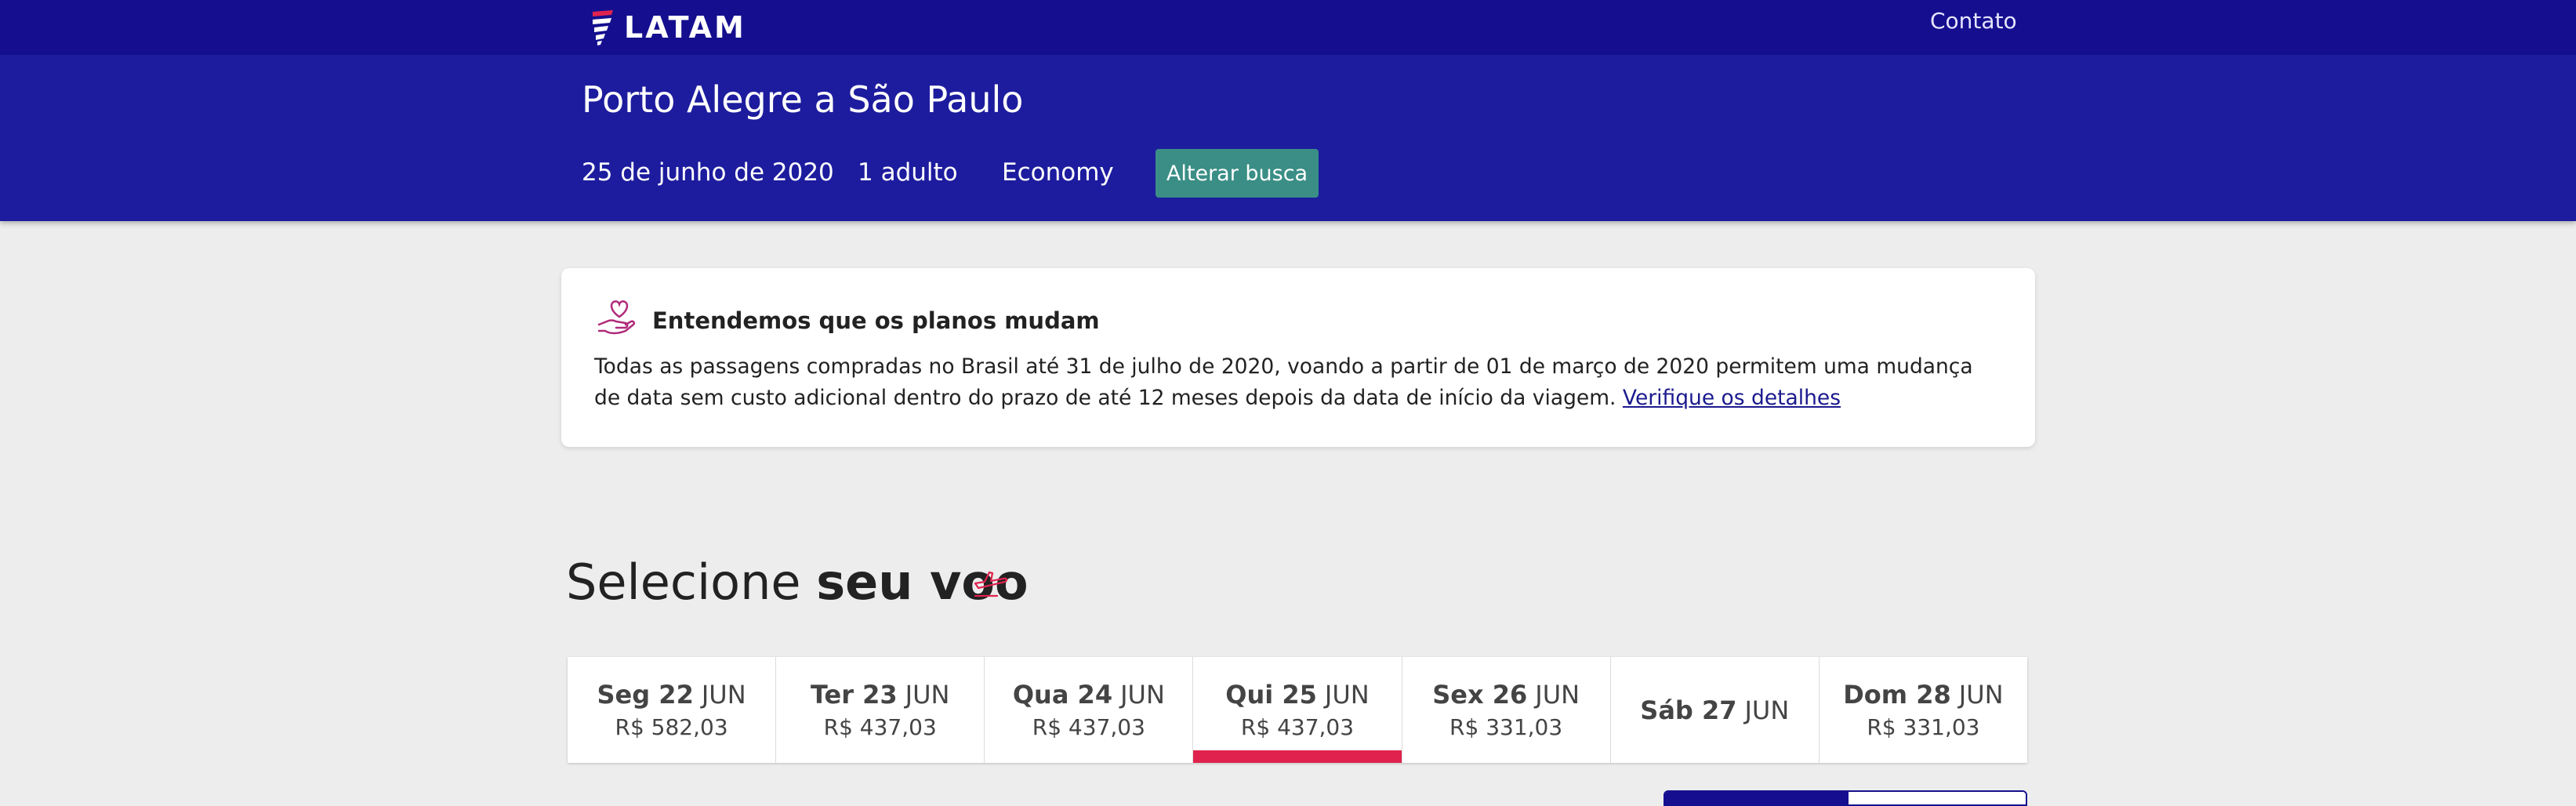 The height and width of the screenshot is (806, 2576). Describe the element at coordinates (616, 319) in the screenshot. I see `heart-hand-icon` at that location.